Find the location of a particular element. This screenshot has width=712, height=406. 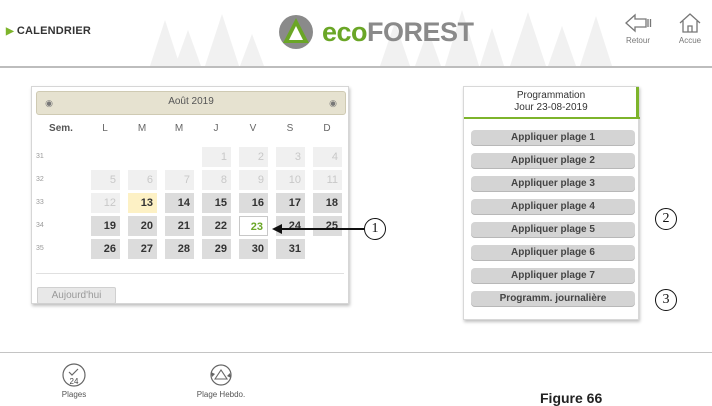

day-cell: 22 is located at coordinates (216, 226).